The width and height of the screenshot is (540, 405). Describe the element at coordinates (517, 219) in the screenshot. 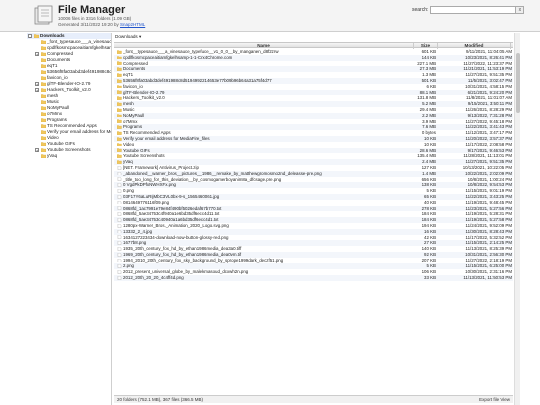

I see `scrollbar` at that location.